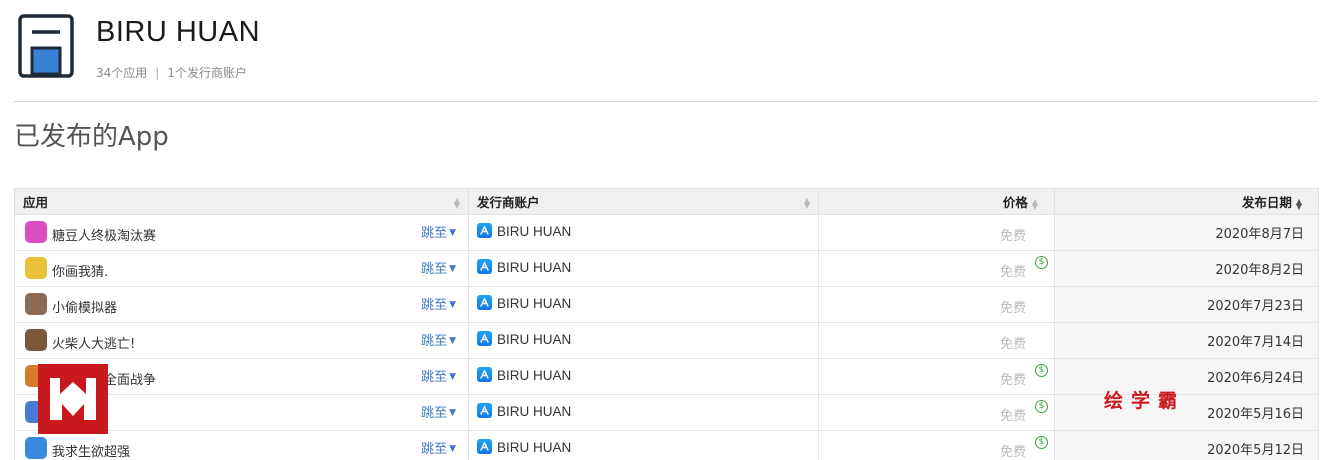  What do you see at coordinates (643, 201) in the screenshot?
I see `column-header-publisher: 发行商账户 ▲ ▼` at bounding box center [643, 201].